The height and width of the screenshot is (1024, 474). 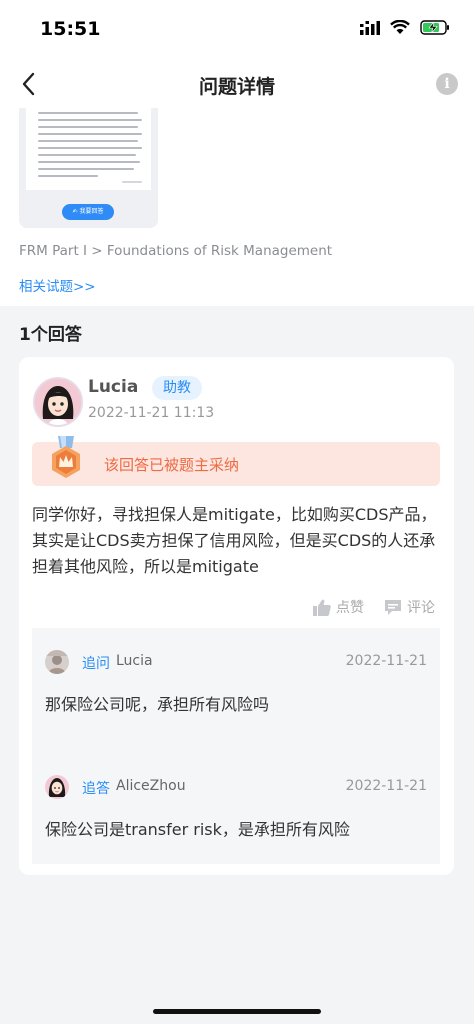 I want to click on status-time: 15:51, so click(x=70, y=29).